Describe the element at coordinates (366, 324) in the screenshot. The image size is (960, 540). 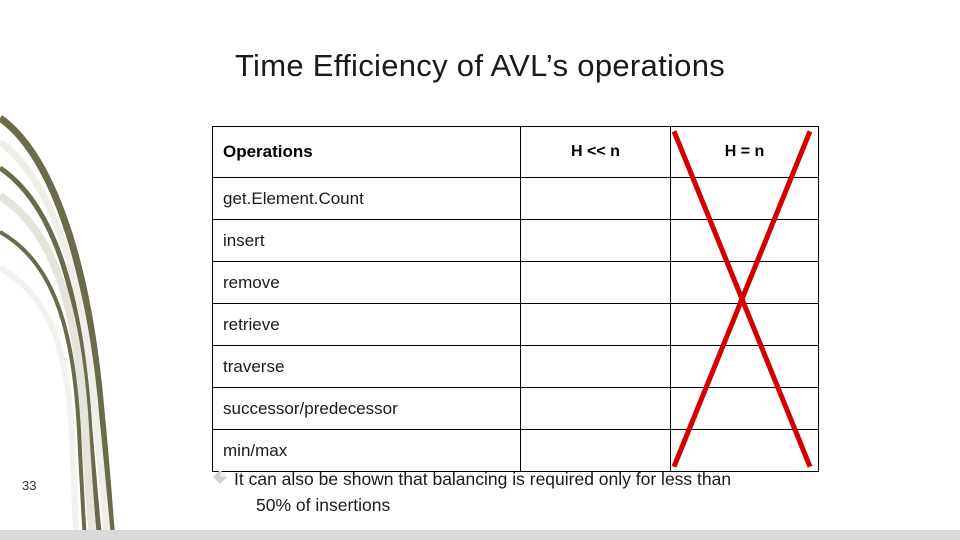
I see `operation-name: retrieve` at that location.